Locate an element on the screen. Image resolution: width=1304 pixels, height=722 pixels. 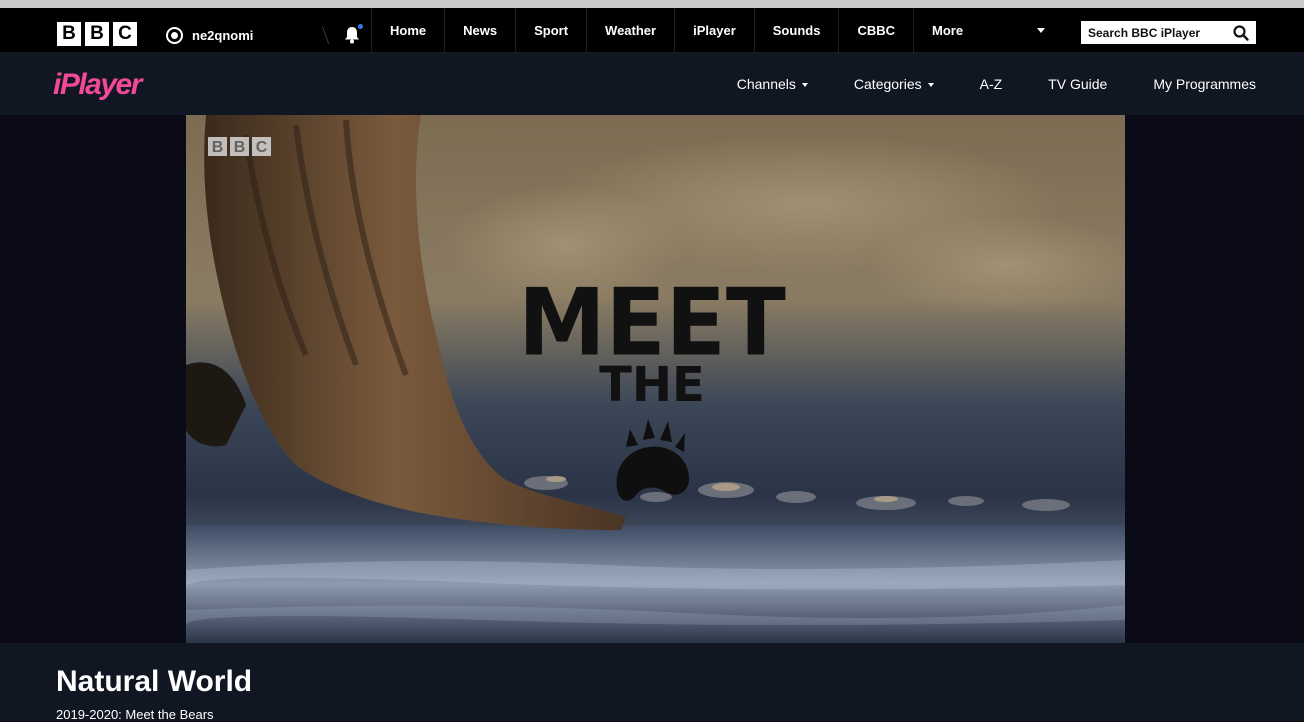
search-input is located at coordinates (1158, 32).